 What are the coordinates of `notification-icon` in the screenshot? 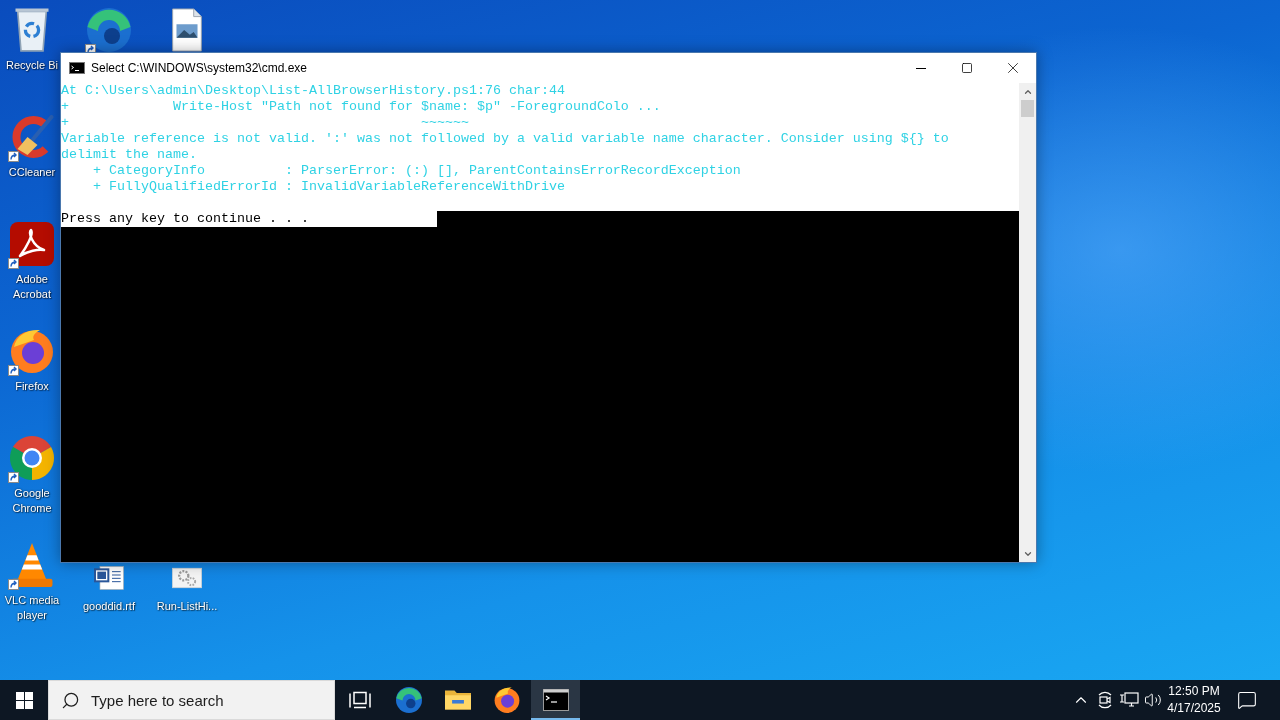 It's located at (1247, 700).